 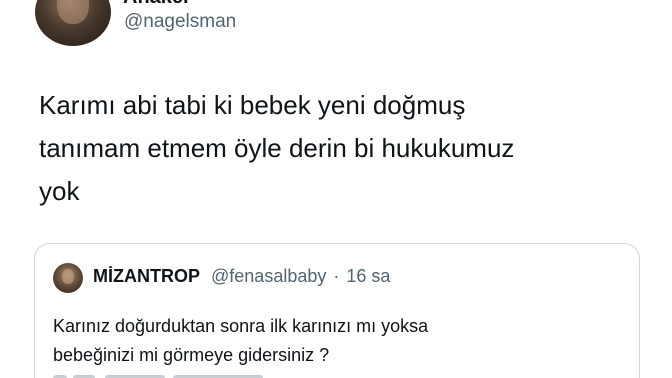 What do you see at coordinates (269, 276) in the screenshot?
I see `quoted-author-handle: @fenasalbaby` at bounding box center [269, 276].